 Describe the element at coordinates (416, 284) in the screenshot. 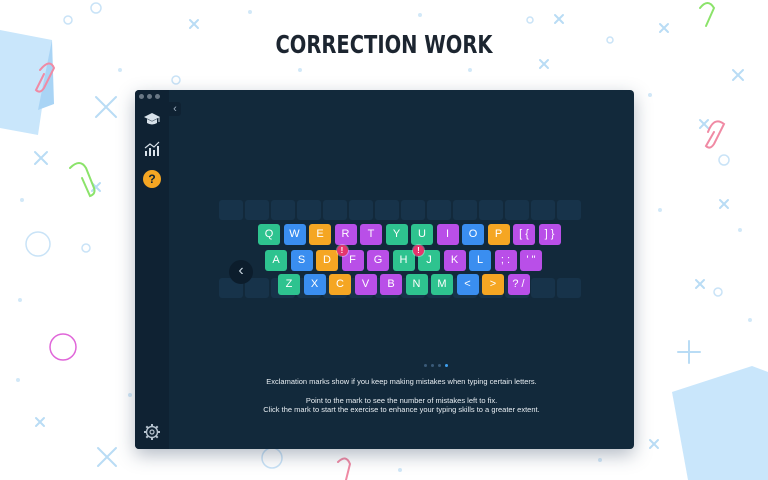

I see `keyboard-key: N` at that location.